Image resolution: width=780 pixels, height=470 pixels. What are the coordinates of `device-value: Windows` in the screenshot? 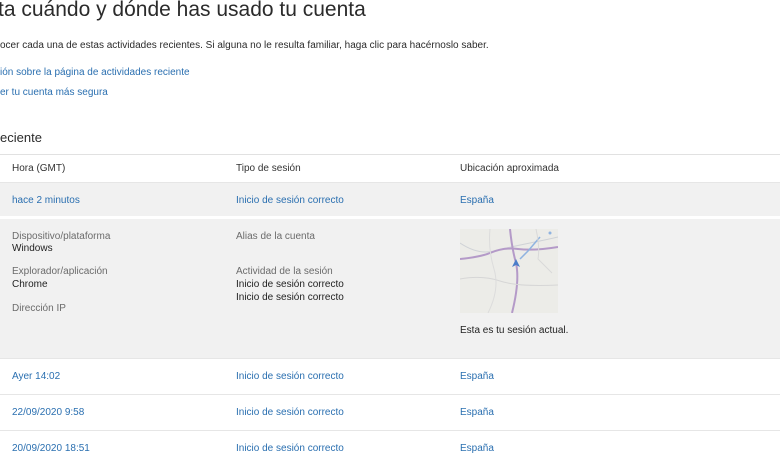 It's located at (32, 248).